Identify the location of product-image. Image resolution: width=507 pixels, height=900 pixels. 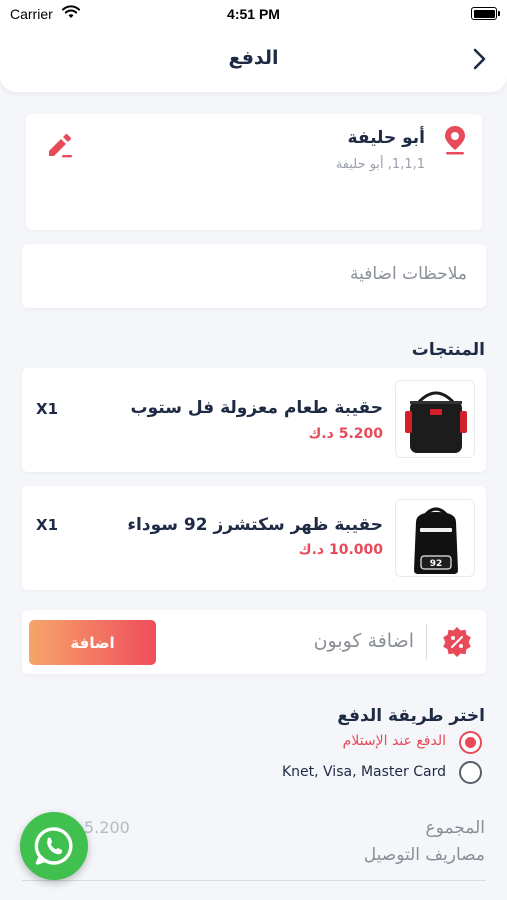
(435, 419).